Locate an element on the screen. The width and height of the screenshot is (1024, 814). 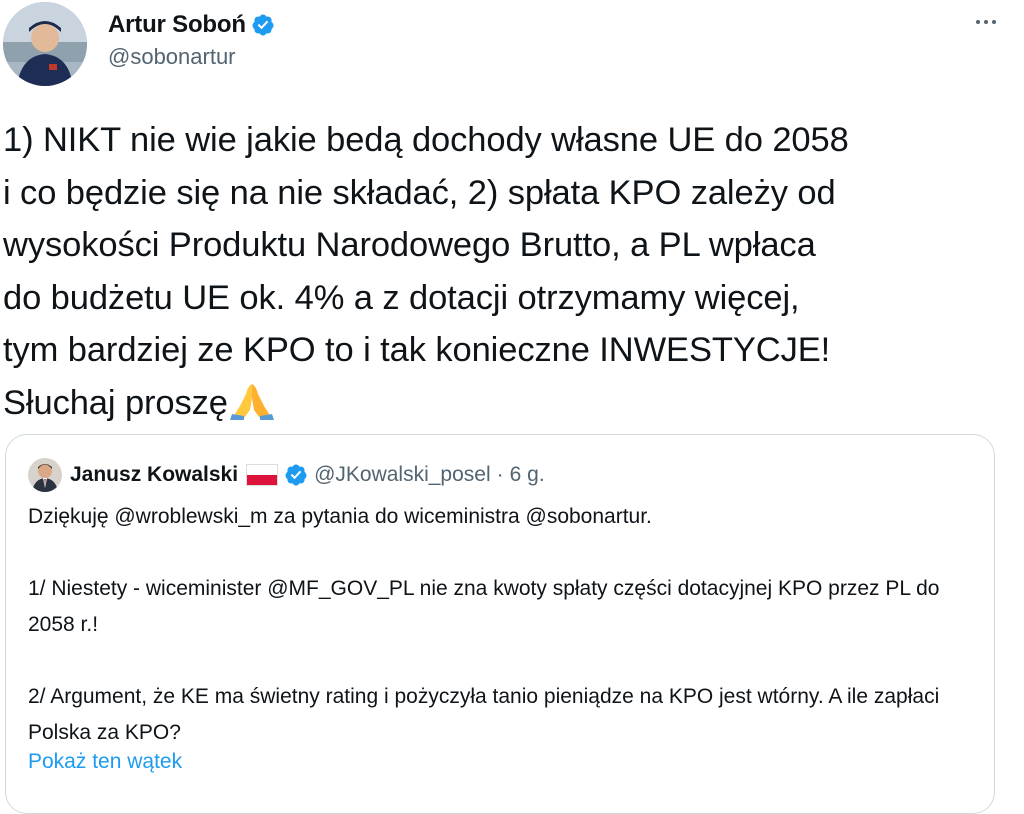
folded-hands-icon is located at coordinates (251, 401).